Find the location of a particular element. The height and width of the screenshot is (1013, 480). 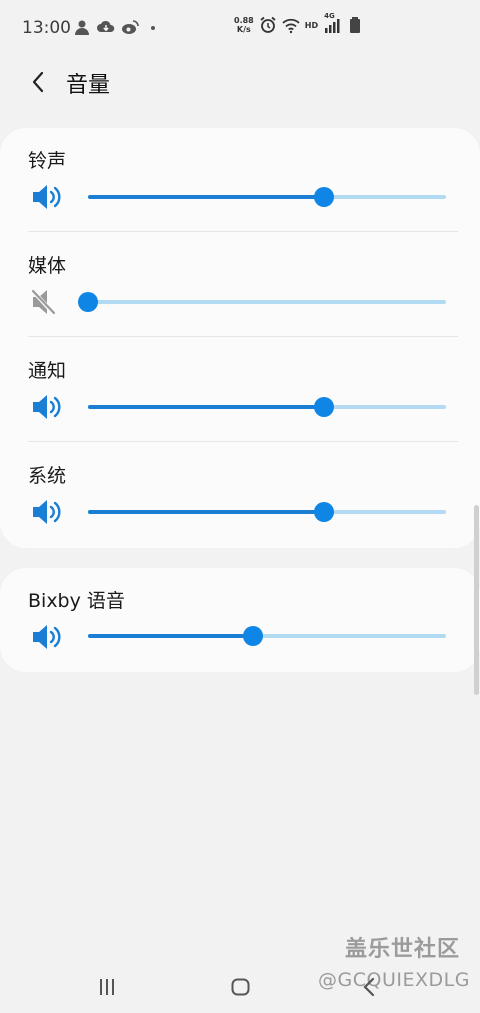

more-notifications-dot is located at coordinates (153, 27).